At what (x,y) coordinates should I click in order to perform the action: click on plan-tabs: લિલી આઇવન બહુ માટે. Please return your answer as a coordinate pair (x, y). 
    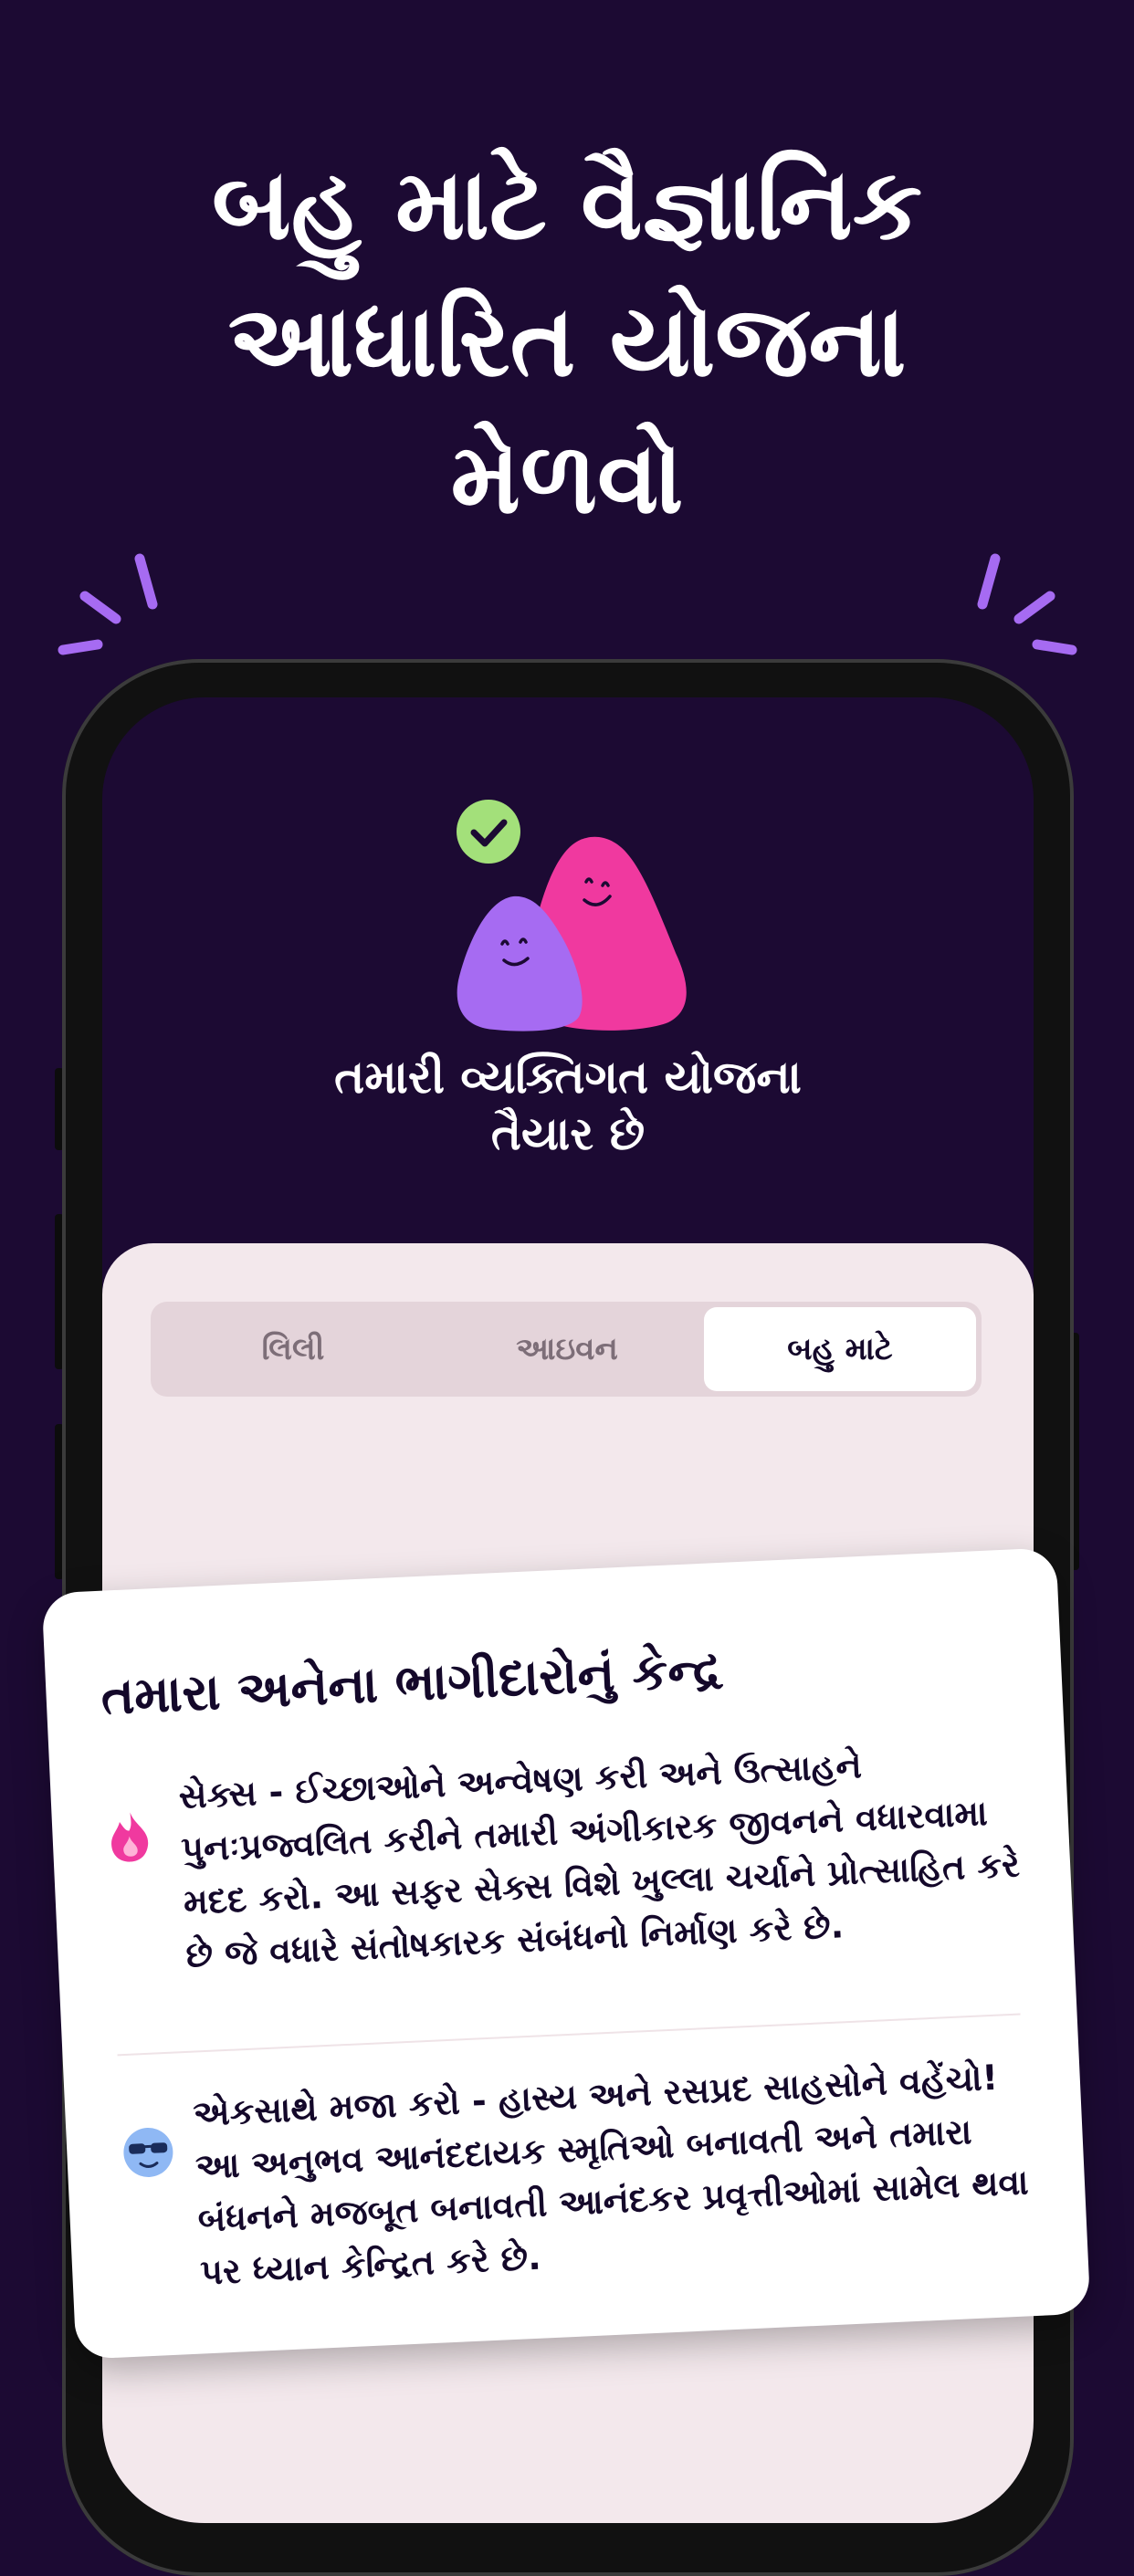
    Looking at the image, I should click on (566, 1349).